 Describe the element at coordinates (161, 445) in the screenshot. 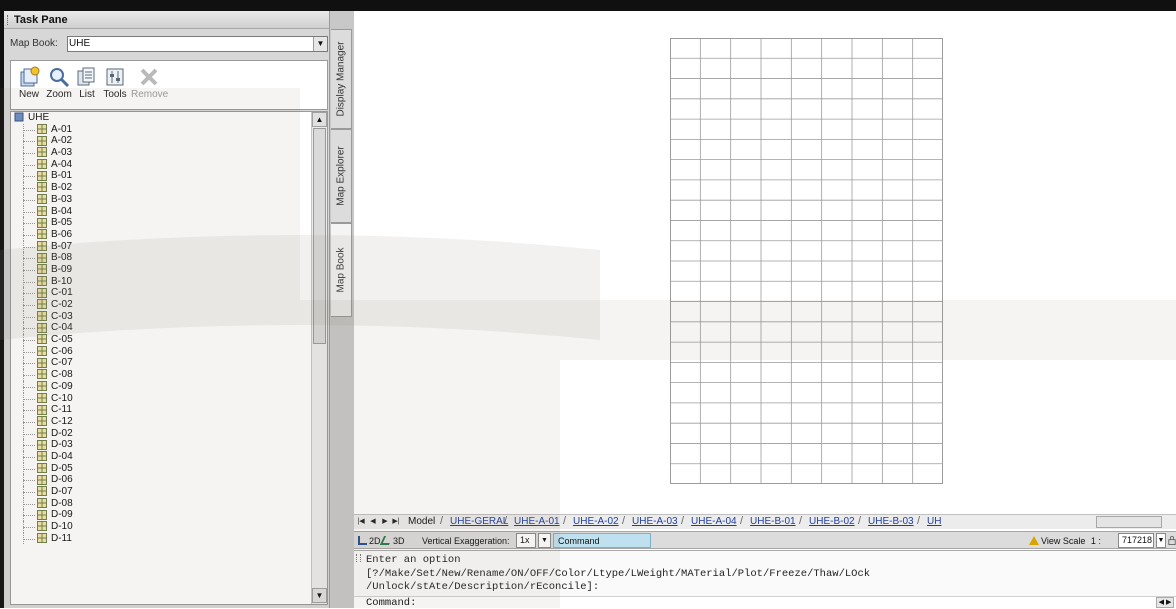

I see `tree-item: D-03` at that location.